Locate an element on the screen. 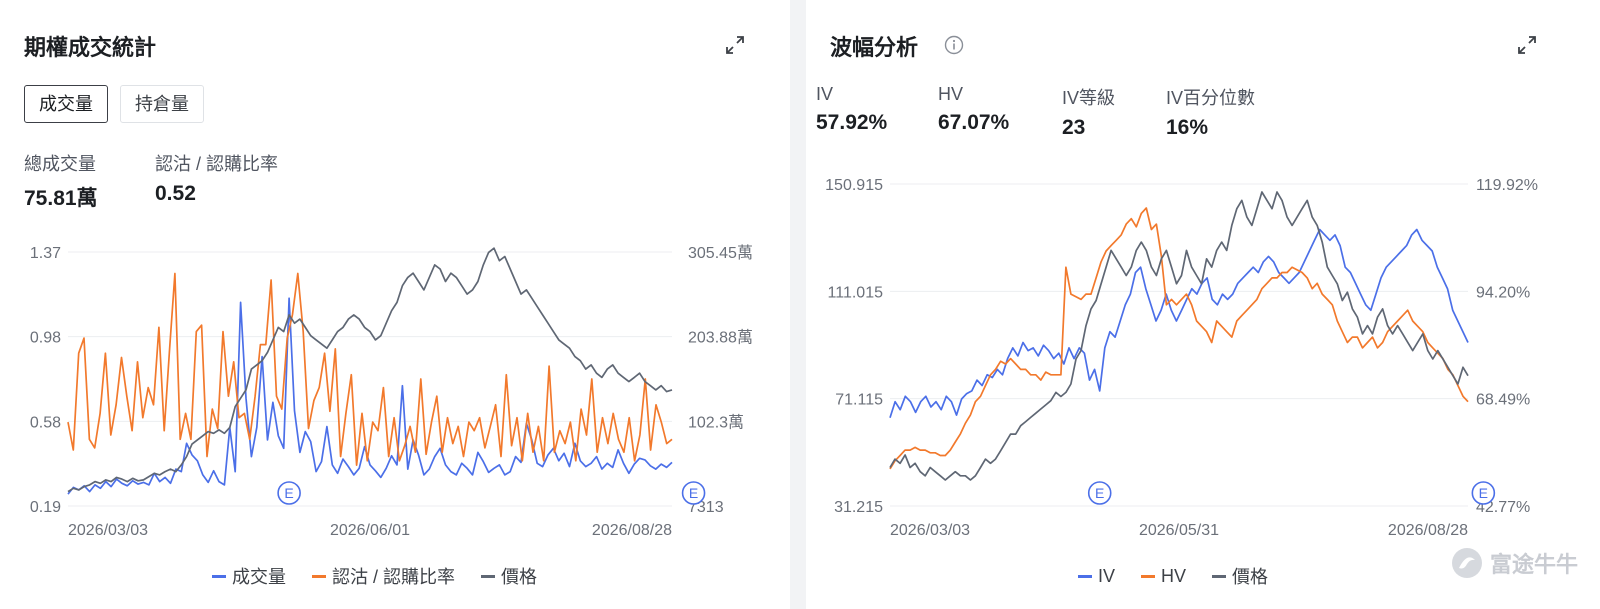 The width and height of the screenshot is (1600, 609). y-left-tick-label: 31.215 is located at coordinates (858, 507).